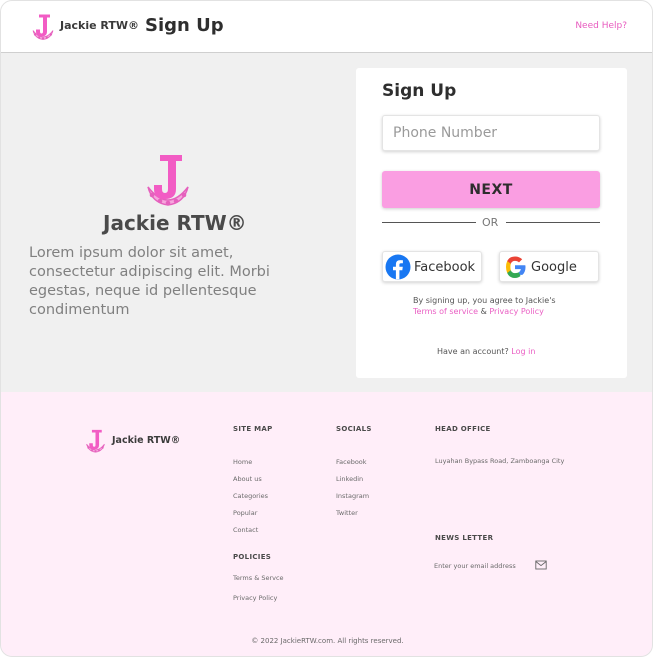 This screenshot has width=653, height=657. What do you see at coordinates (250, 496) in the screenshot?
I see `footer-link-categories: Categories` at bounding box center [250, 496].